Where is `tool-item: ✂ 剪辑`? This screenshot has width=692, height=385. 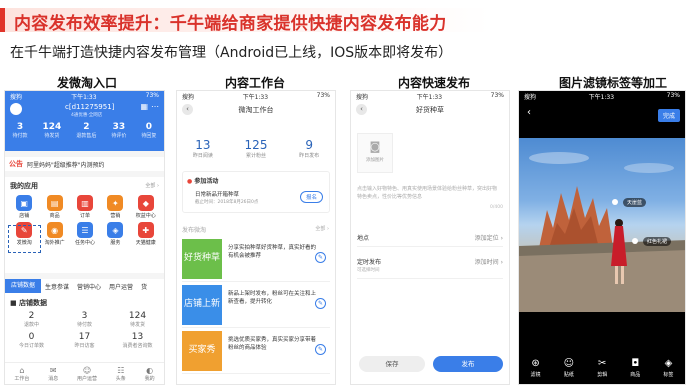
tool-item: ✂ 剪辑 is located at coordinates (602, 368).